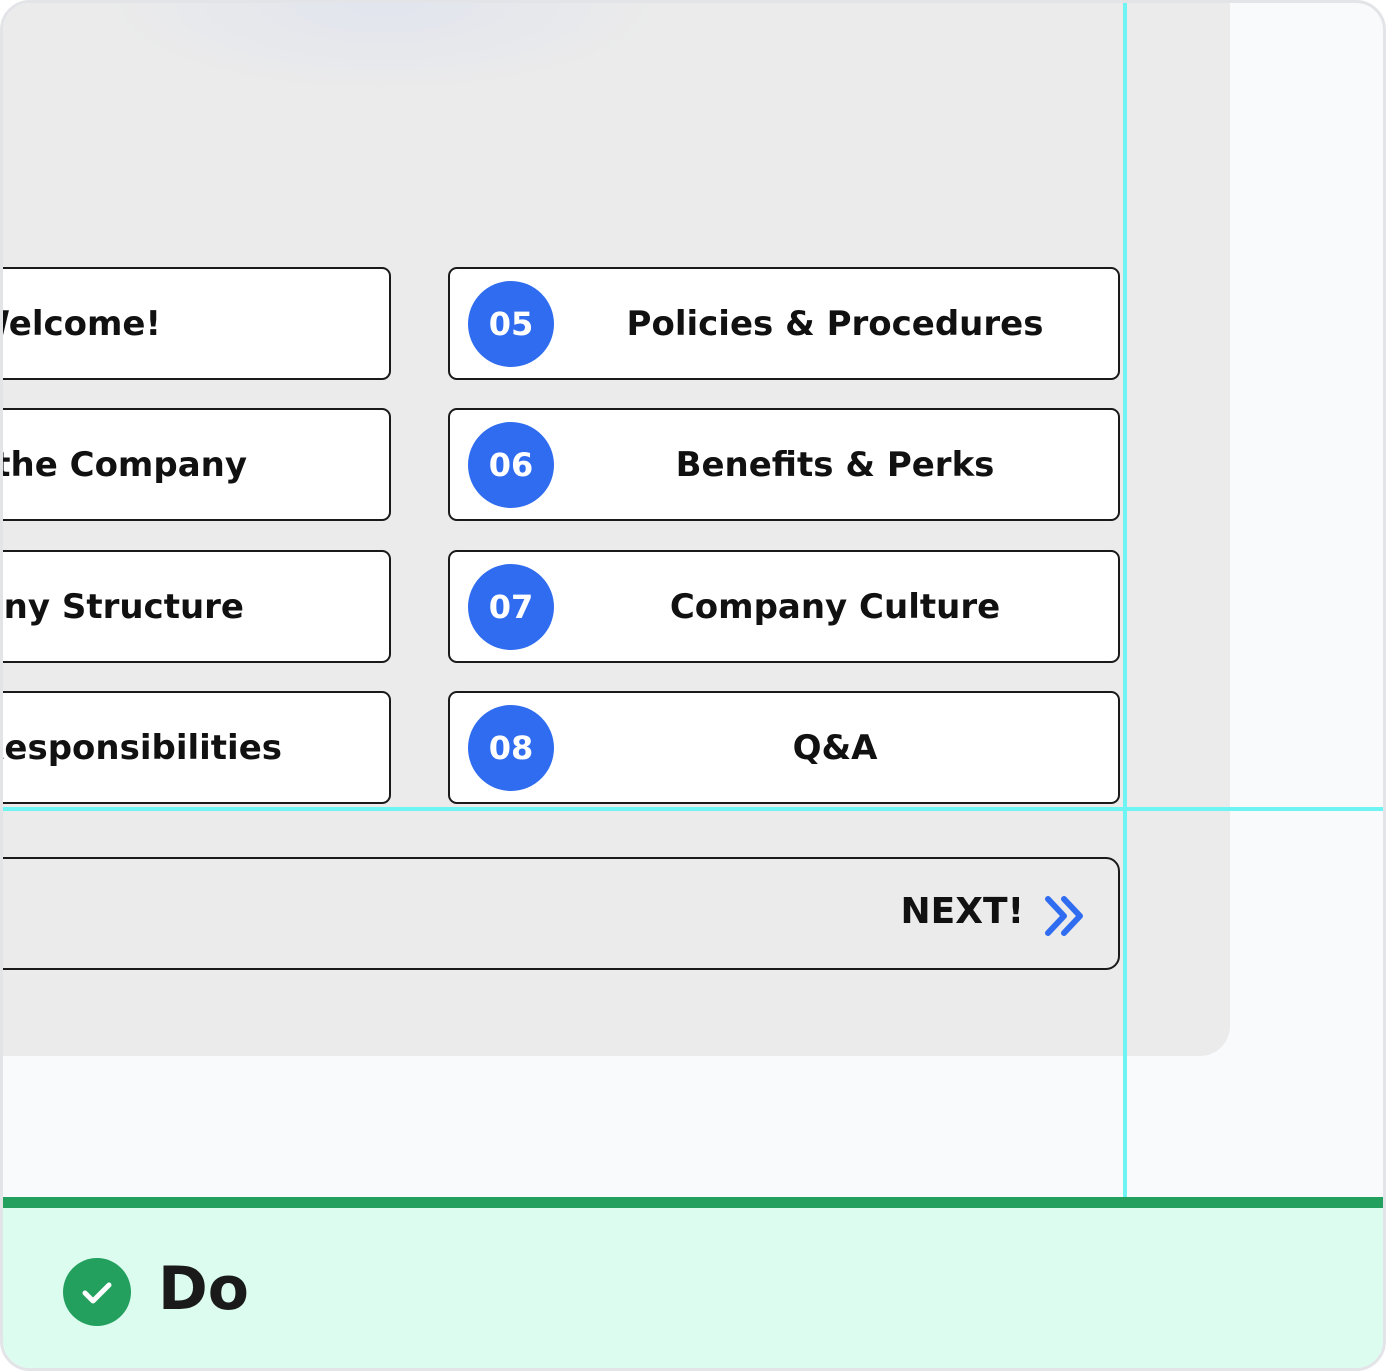 The height and width of the screenshot is (1371, 1386). I want to click on agenda-item-policies: 05 Policies & Procedures, so click(784, 323).